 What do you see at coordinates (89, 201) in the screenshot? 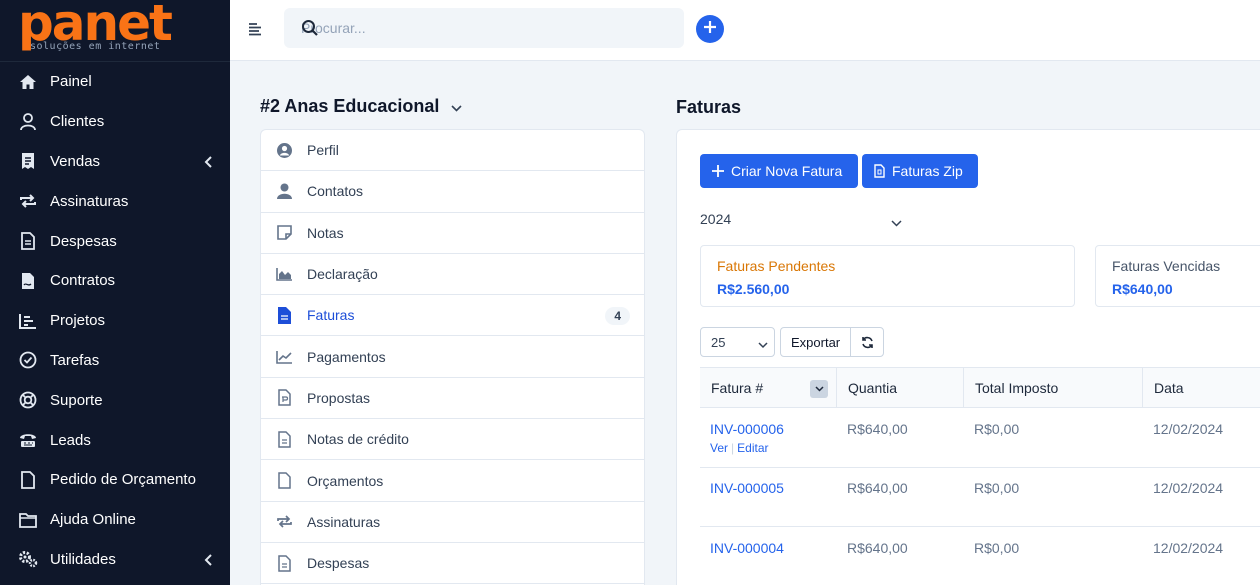
I see `sidebar-item-label: Assinaturas` at bounding box center [89, 201].